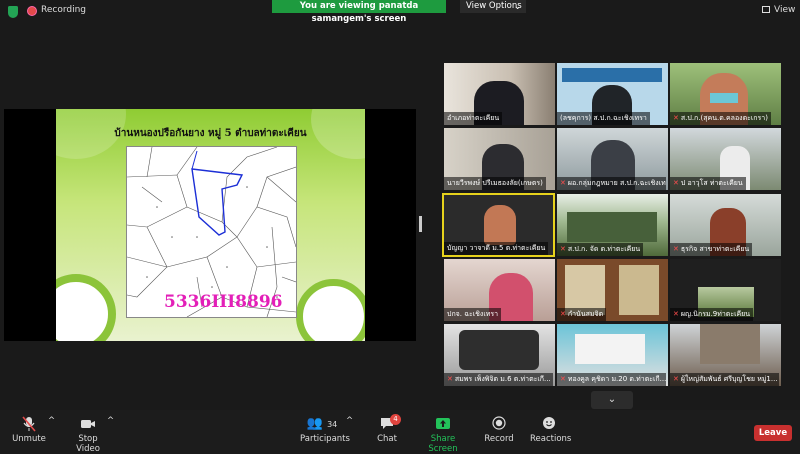 The width and height of the screenshot is (800, 454). Describe the element at coordinates (51, 421) in the screenshot. I see `audio-options-caret-icon: ^` at that location.